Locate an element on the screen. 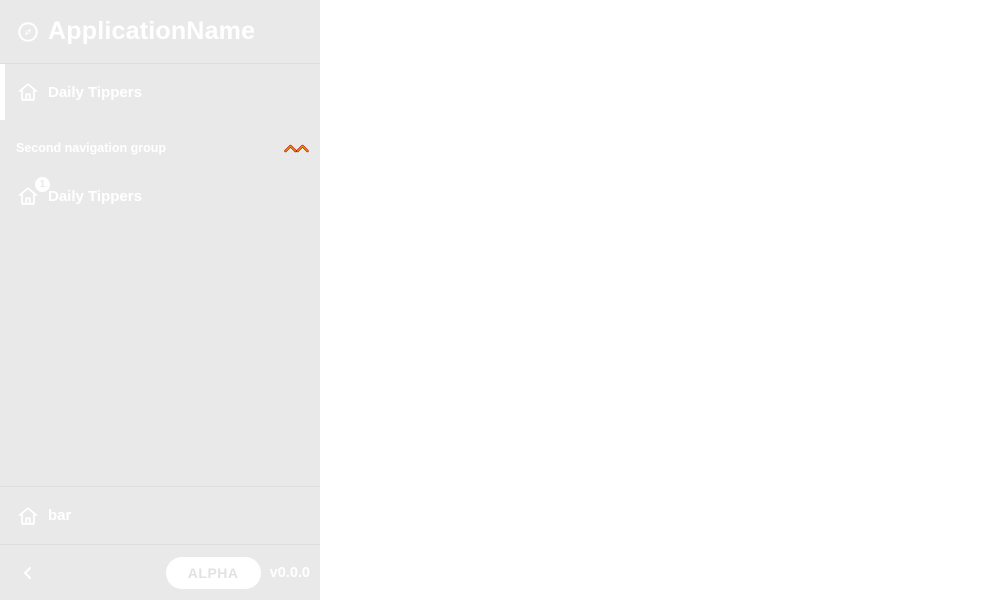  home-icon: 1 is located at coordinates (33, 192).